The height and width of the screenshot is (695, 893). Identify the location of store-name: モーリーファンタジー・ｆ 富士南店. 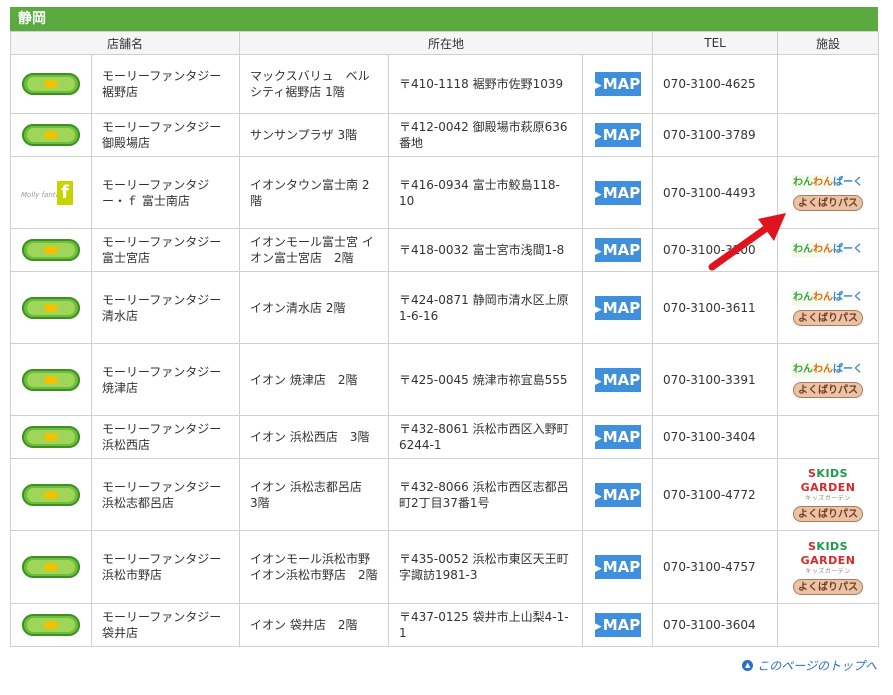
(165, 192).